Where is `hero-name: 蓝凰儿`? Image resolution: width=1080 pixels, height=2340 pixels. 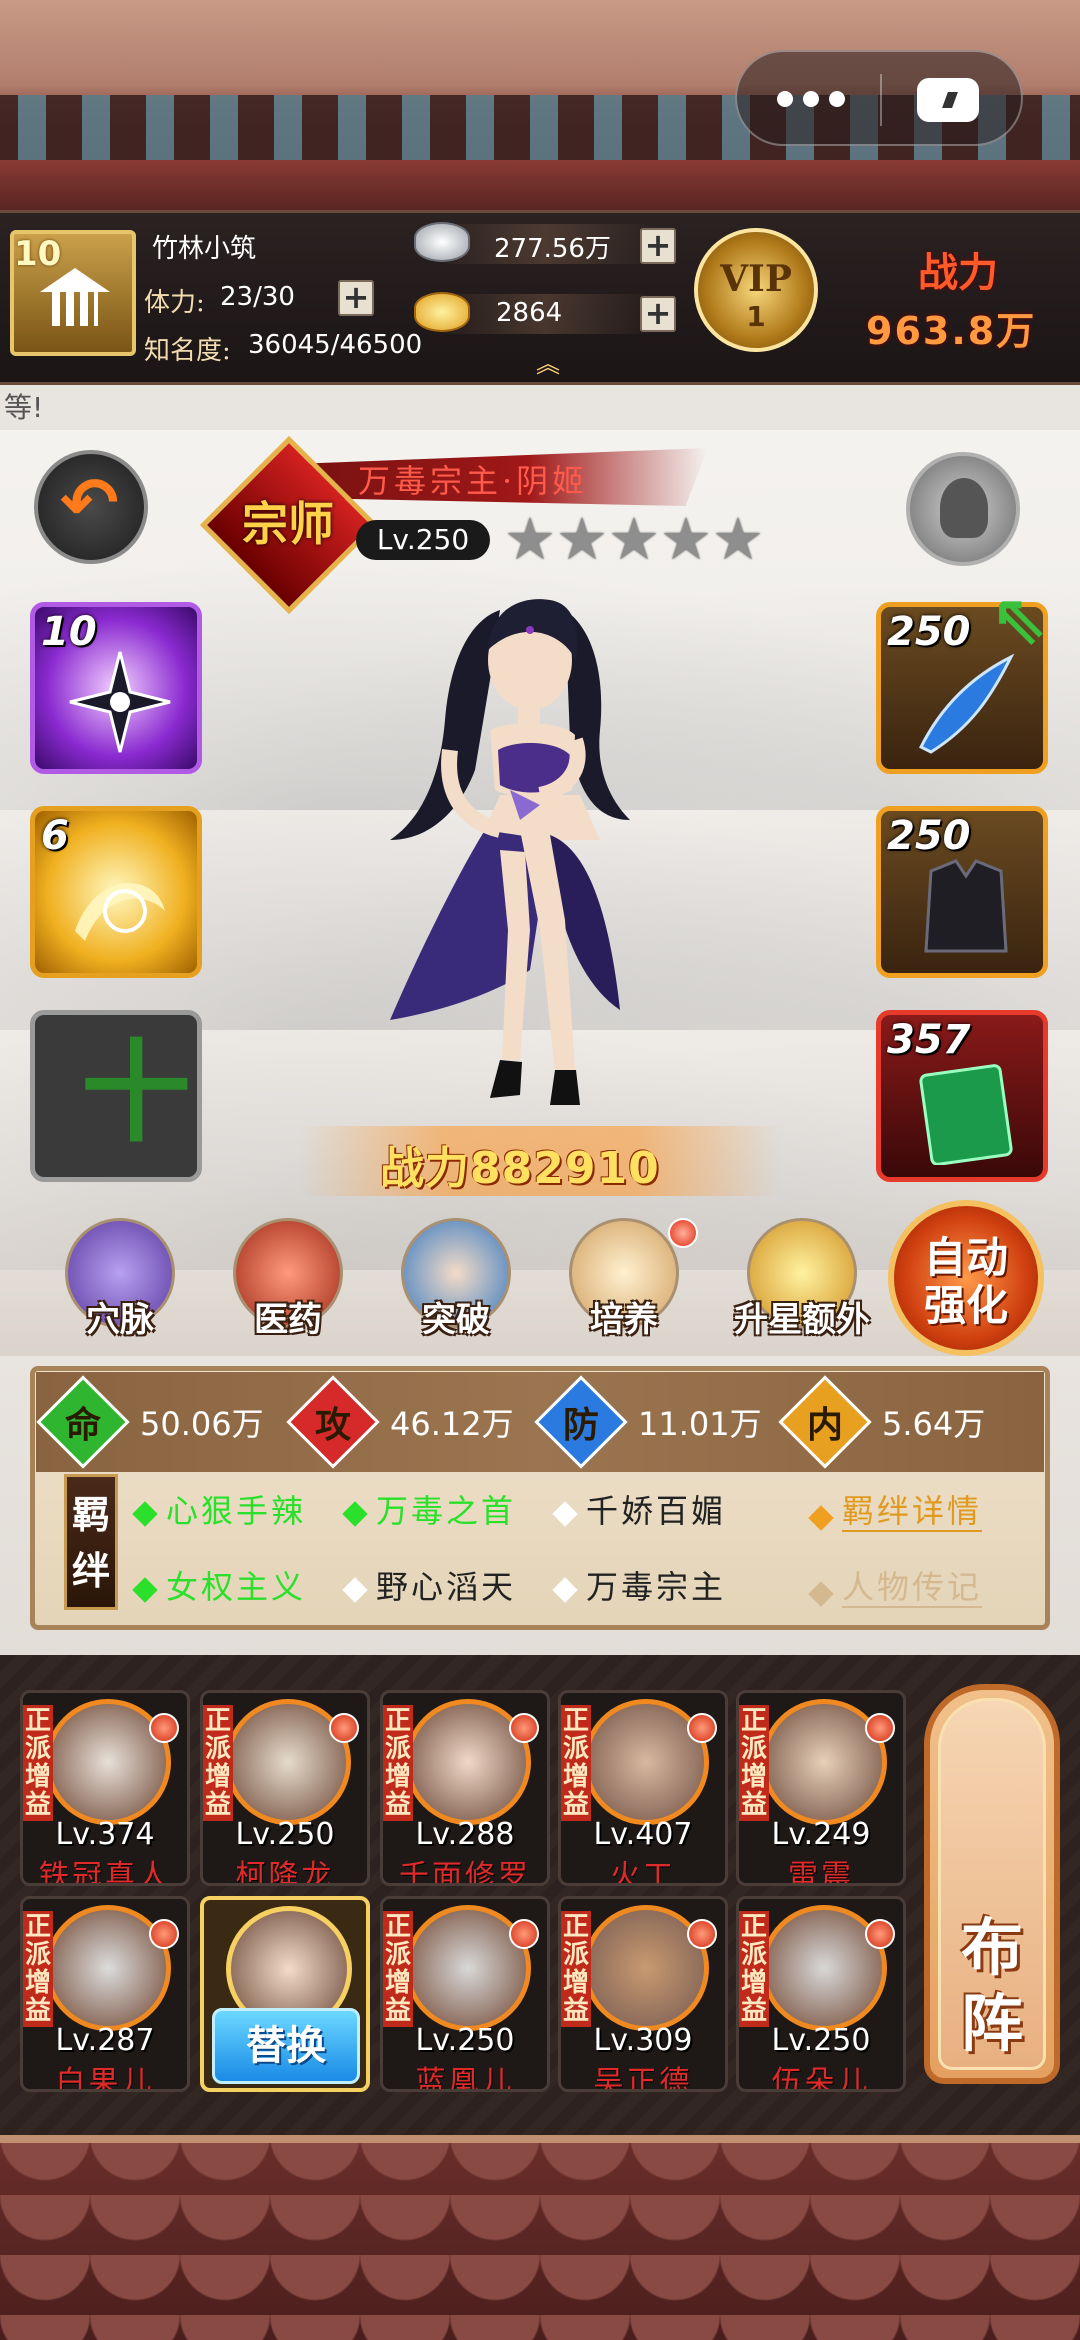 hero-name: 蓝凰儿 is located at coordinates (465, 2078).